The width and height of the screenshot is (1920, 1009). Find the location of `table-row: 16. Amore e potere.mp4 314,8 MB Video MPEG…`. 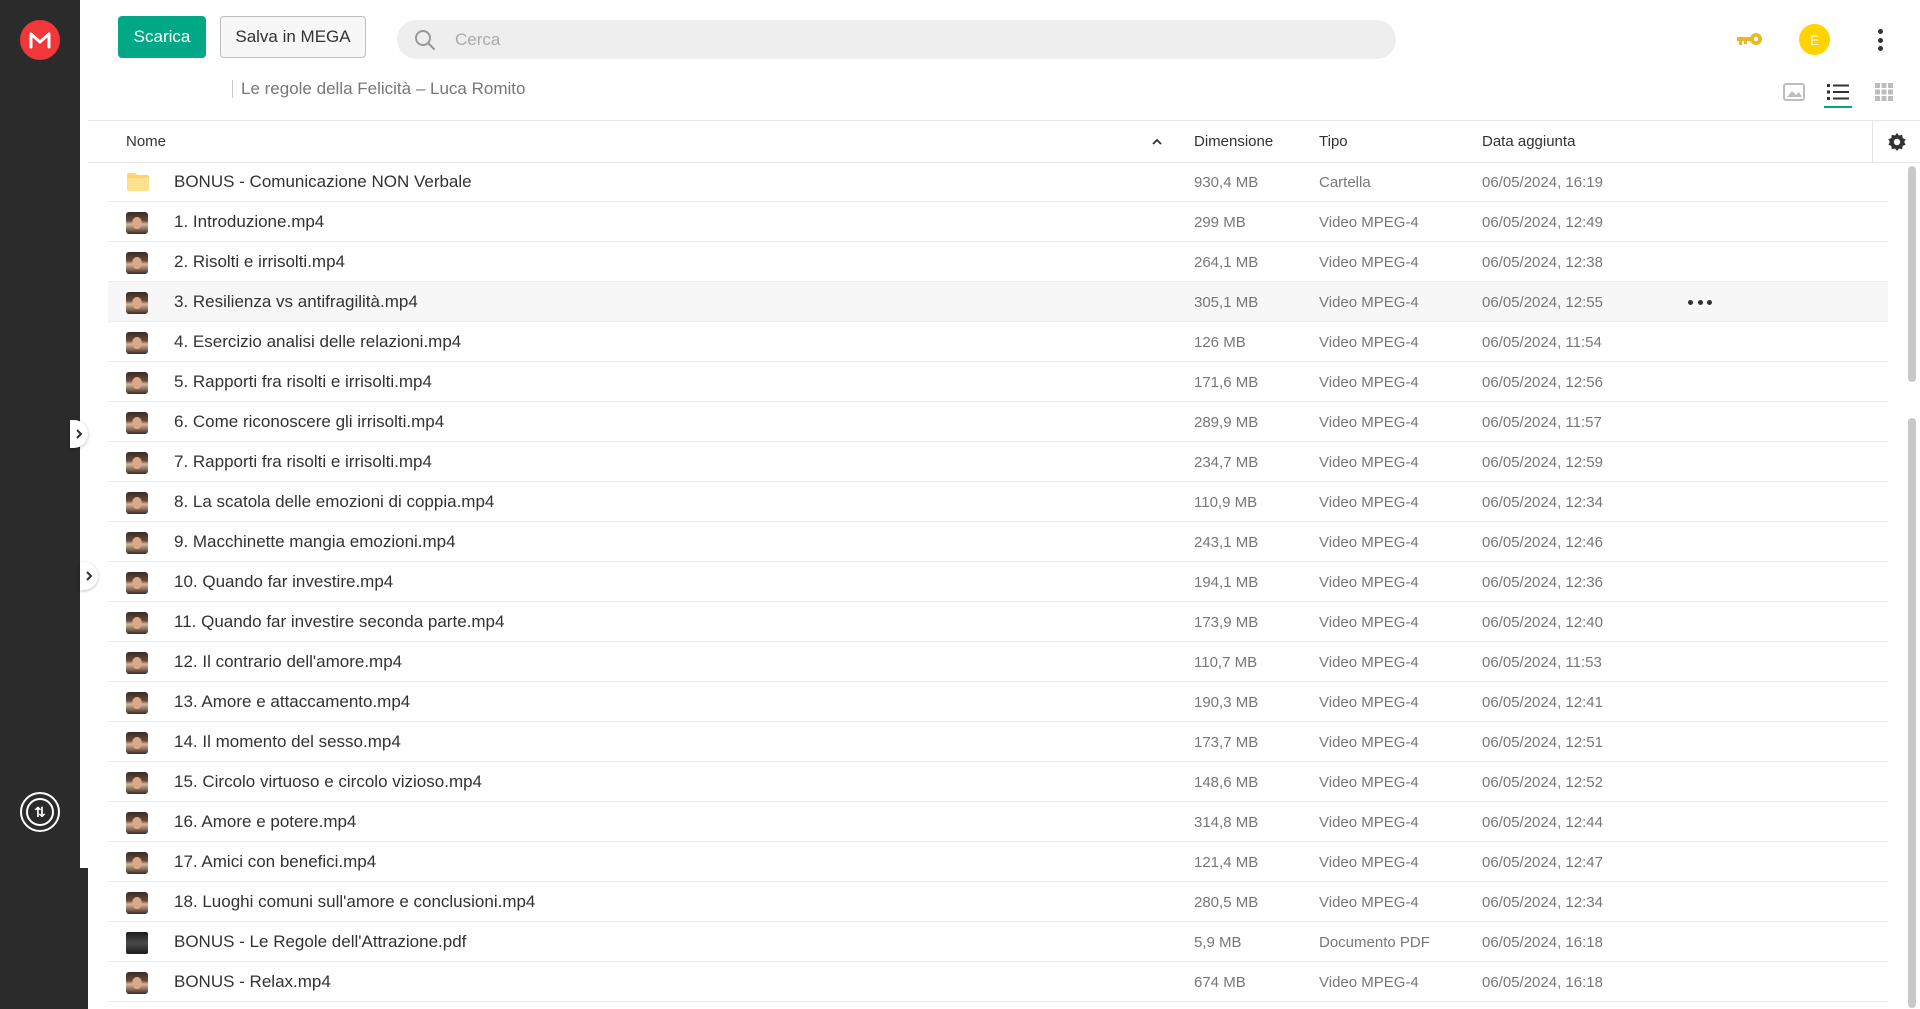

table-row: 16. Amore e potere.mp4 314,8 MB Video MPEG… is located at coordinates (998, 822).